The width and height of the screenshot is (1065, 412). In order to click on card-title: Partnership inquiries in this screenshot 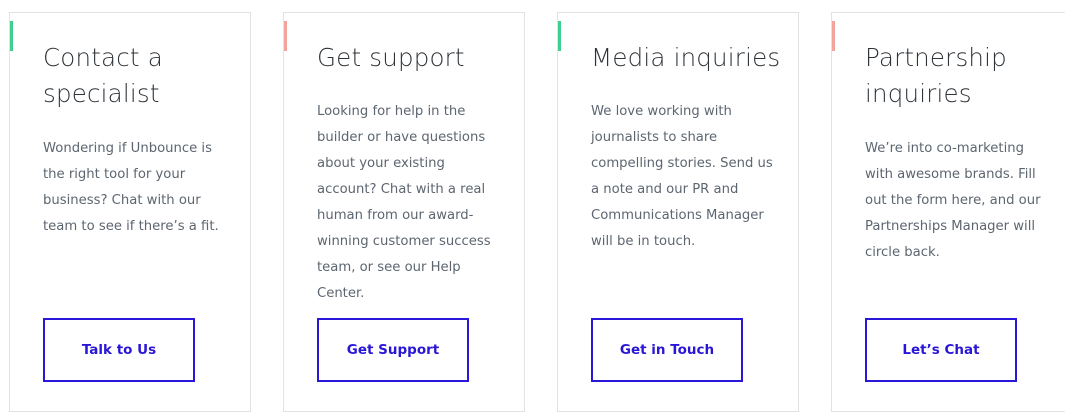, I will do `click(936, 75)`.